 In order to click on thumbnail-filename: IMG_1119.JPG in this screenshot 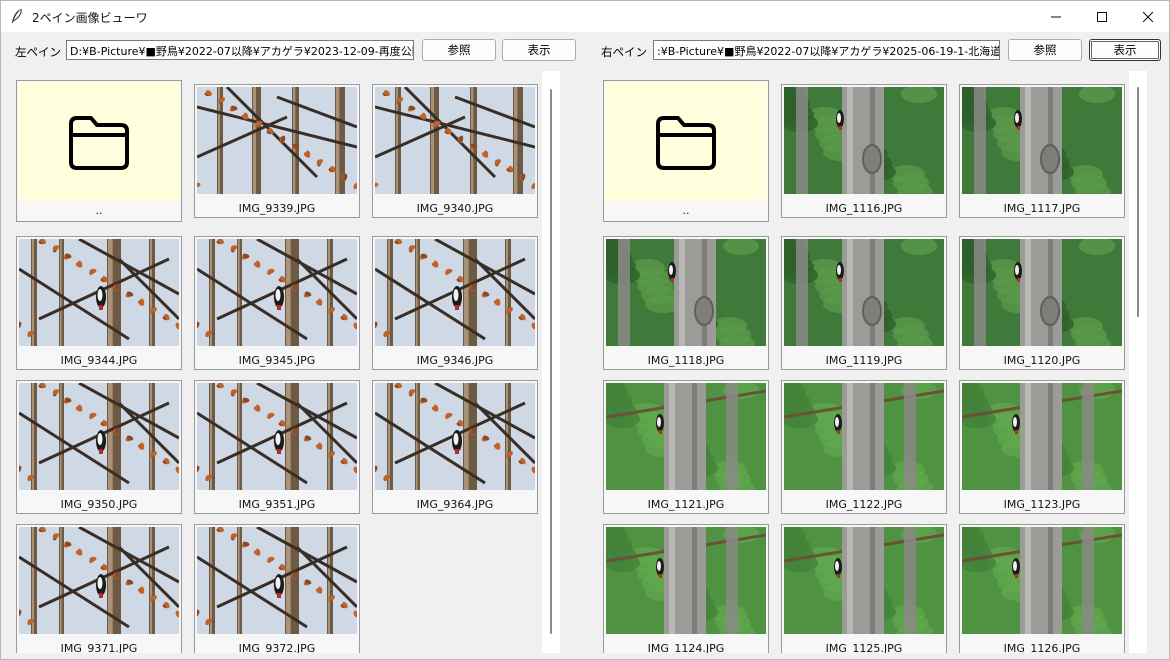, I will do `click(864, 360)`.